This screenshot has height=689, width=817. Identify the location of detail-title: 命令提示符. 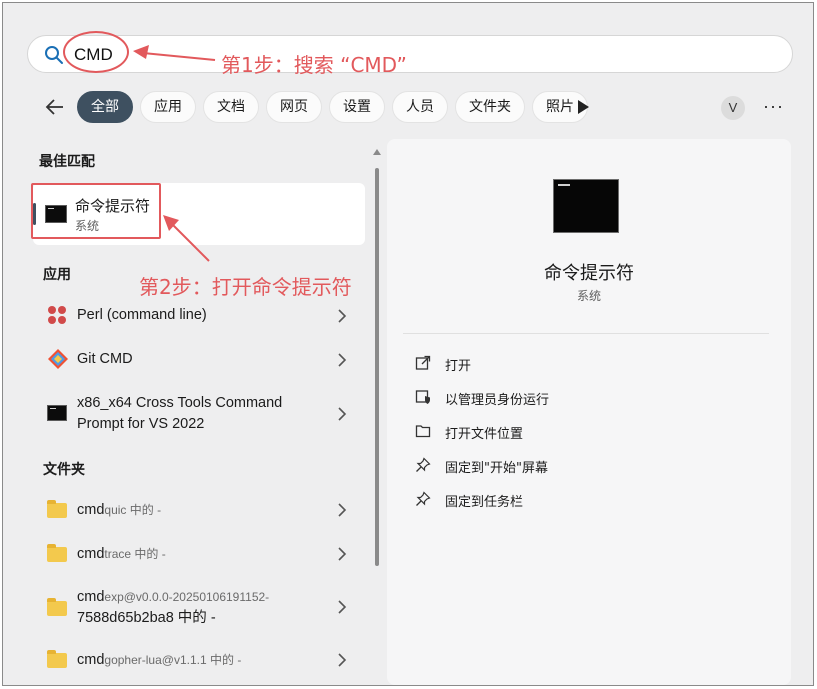
(589, 273).